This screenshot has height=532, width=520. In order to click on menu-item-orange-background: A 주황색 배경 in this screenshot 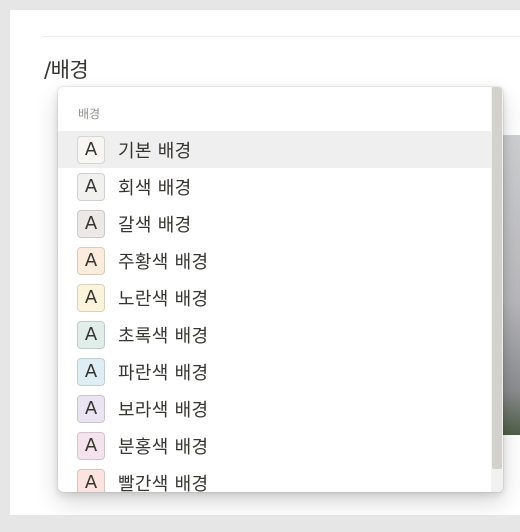, I will do `click(274, 260)`.